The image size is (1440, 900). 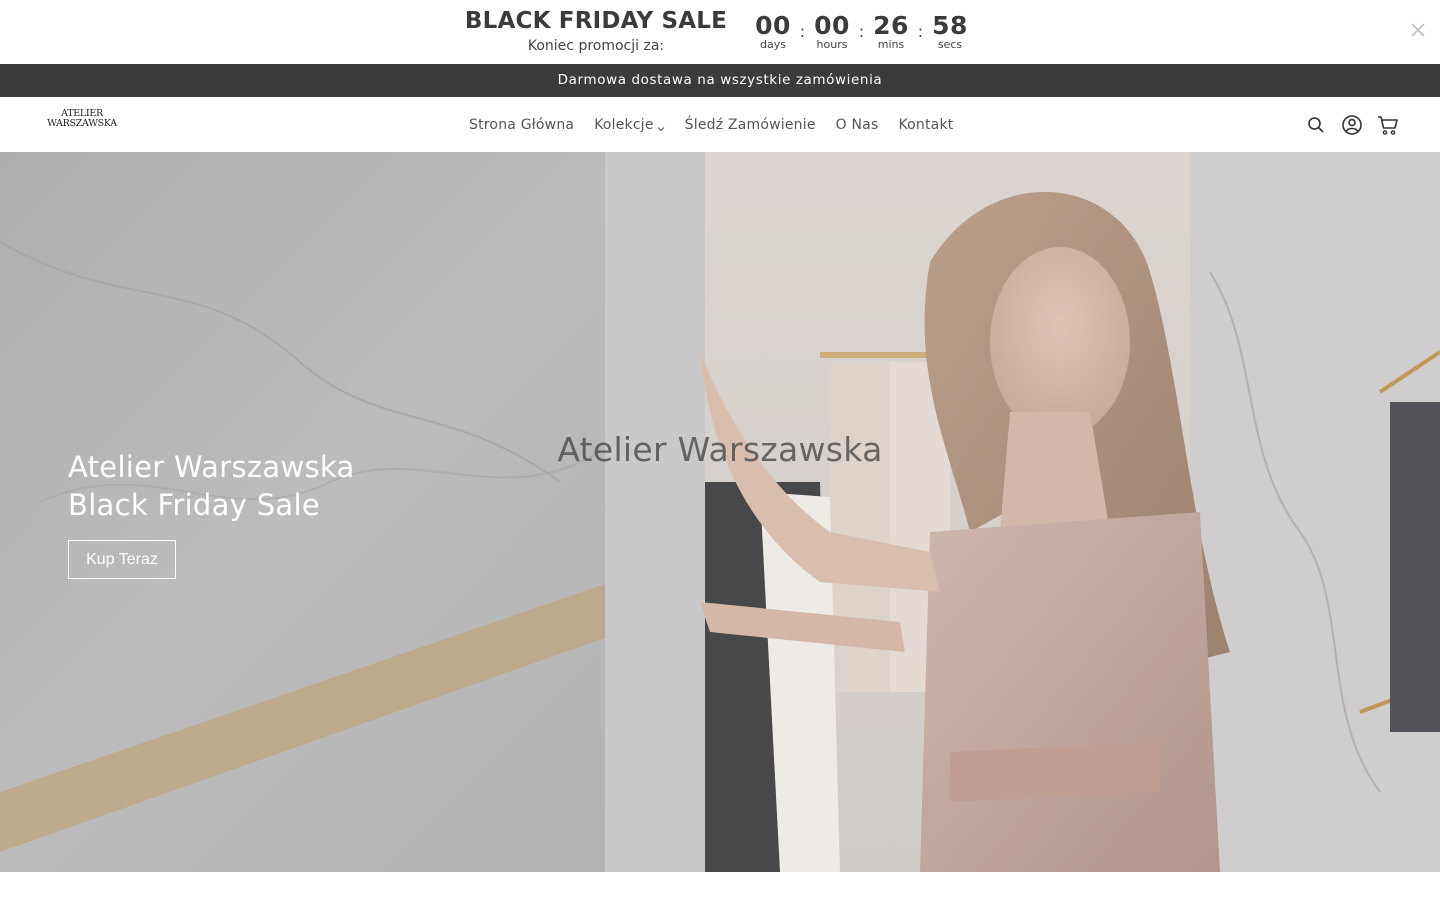 I want to click on promo-text: BLACK FRIDAY SALE Koniec promocji za:, so click(x=596, y=31).